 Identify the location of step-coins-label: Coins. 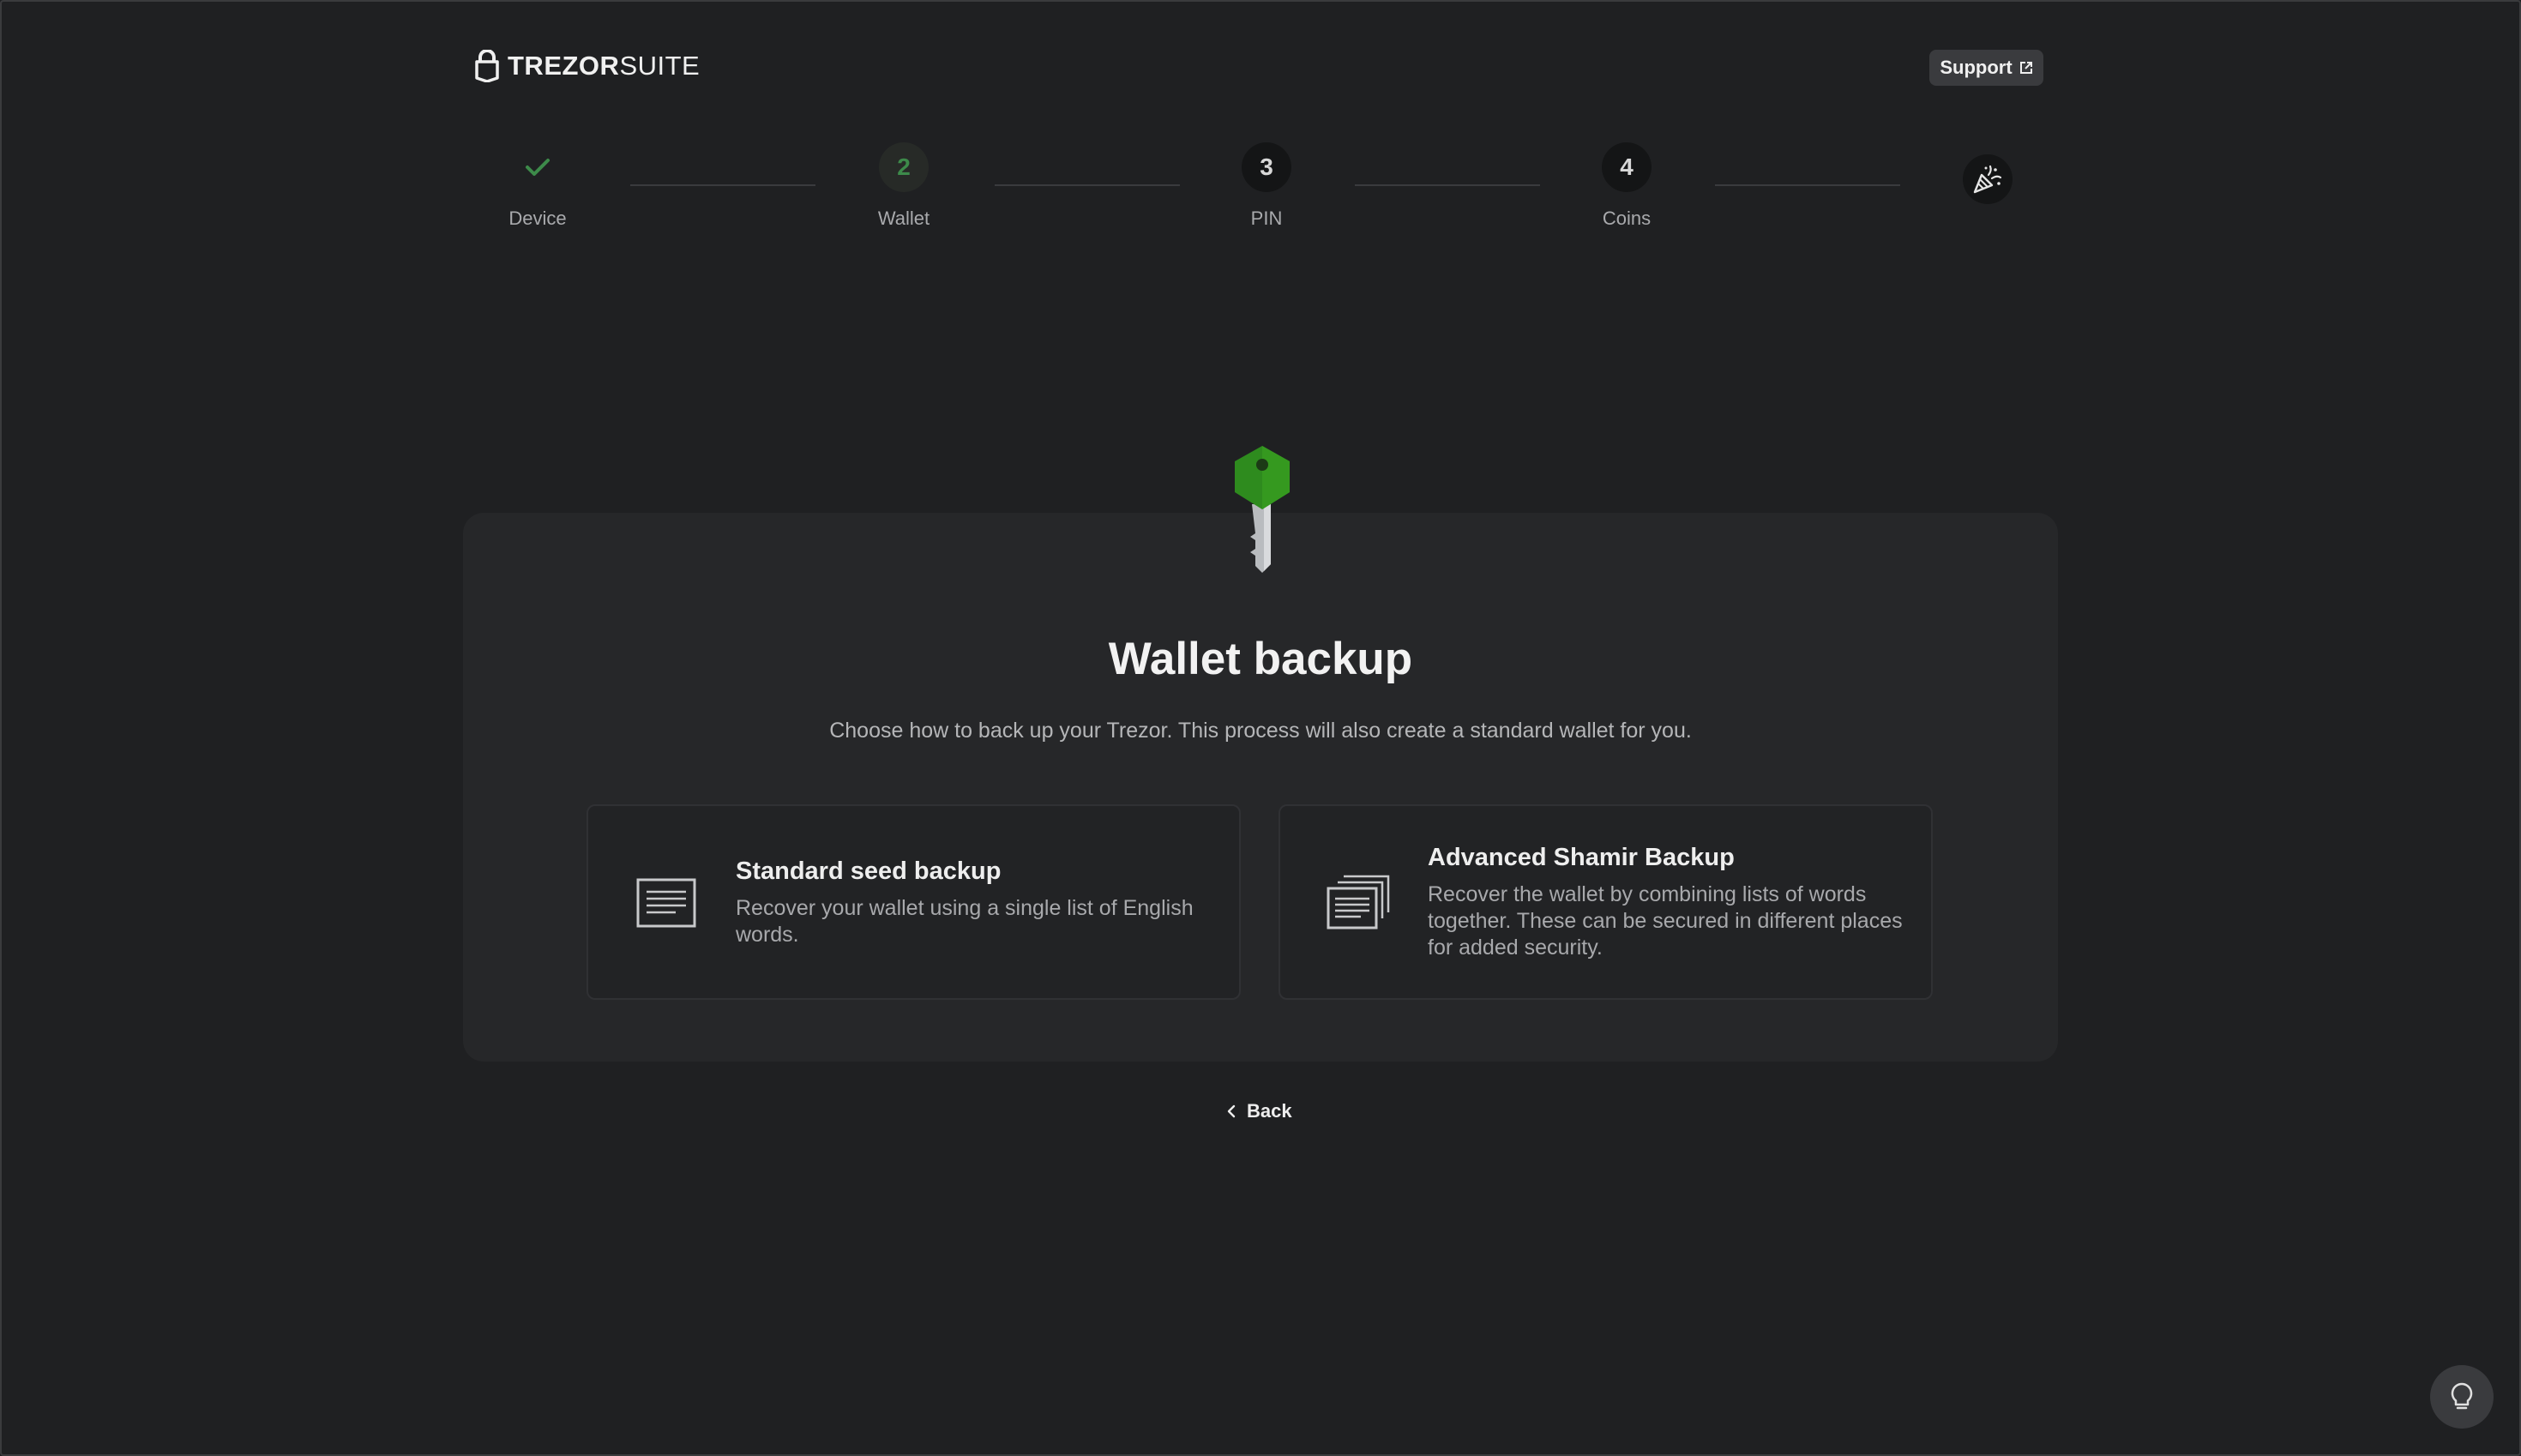
(1627, 219).